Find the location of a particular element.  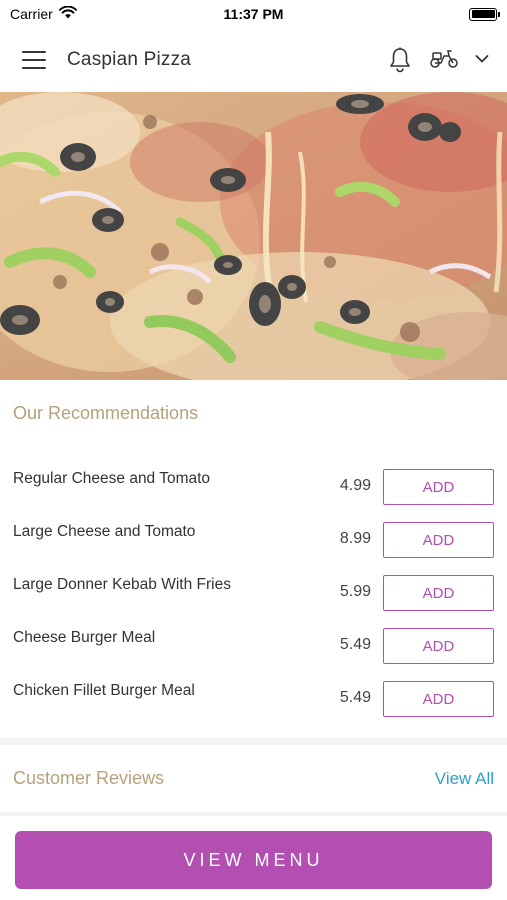

recommendations-title: Our Recommendations is located at coordinates (106, 413).